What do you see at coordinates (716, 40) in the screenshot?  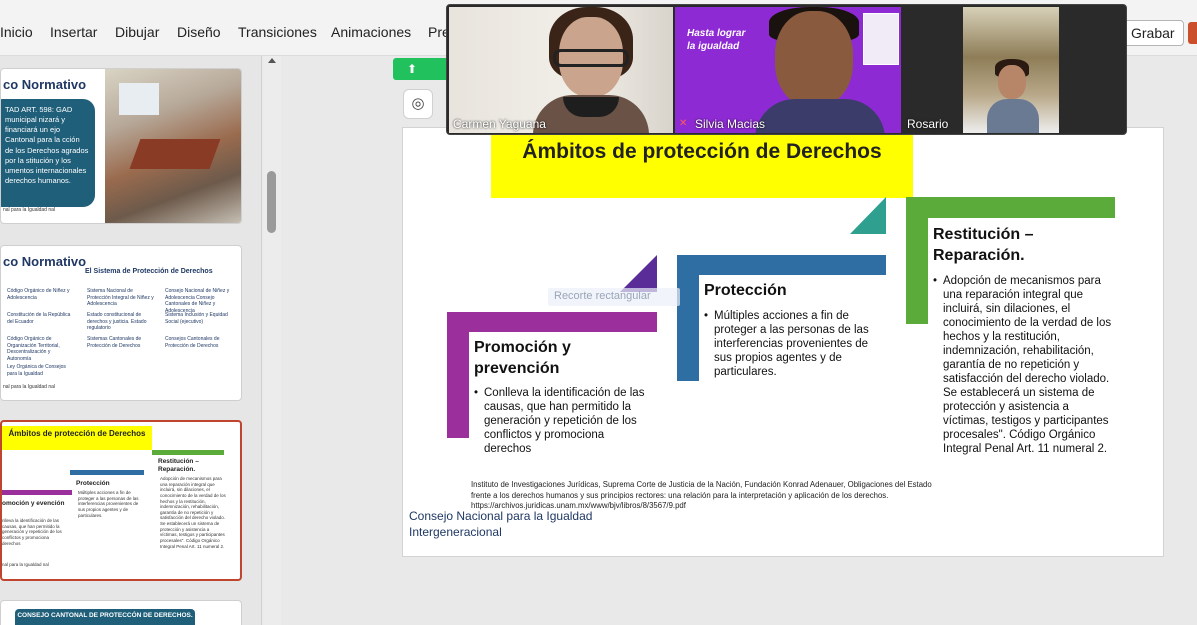 I see `background-phrase: Hasta lograr la igualdad` at bounding box center [716, 40].